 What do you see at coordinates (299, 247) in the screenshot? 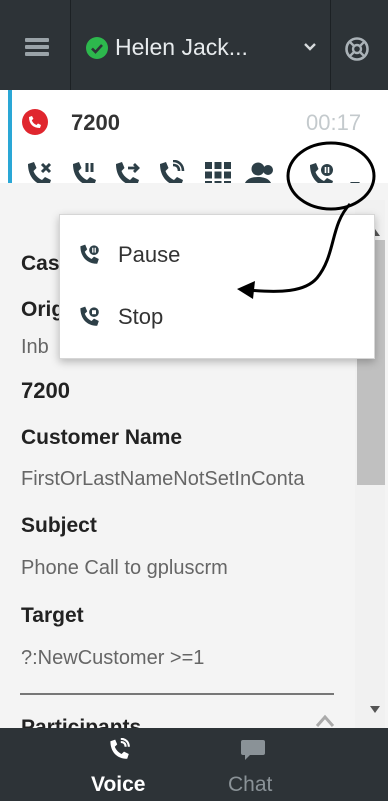
I see `annotation-arrow` at bounding box center [299, 247].